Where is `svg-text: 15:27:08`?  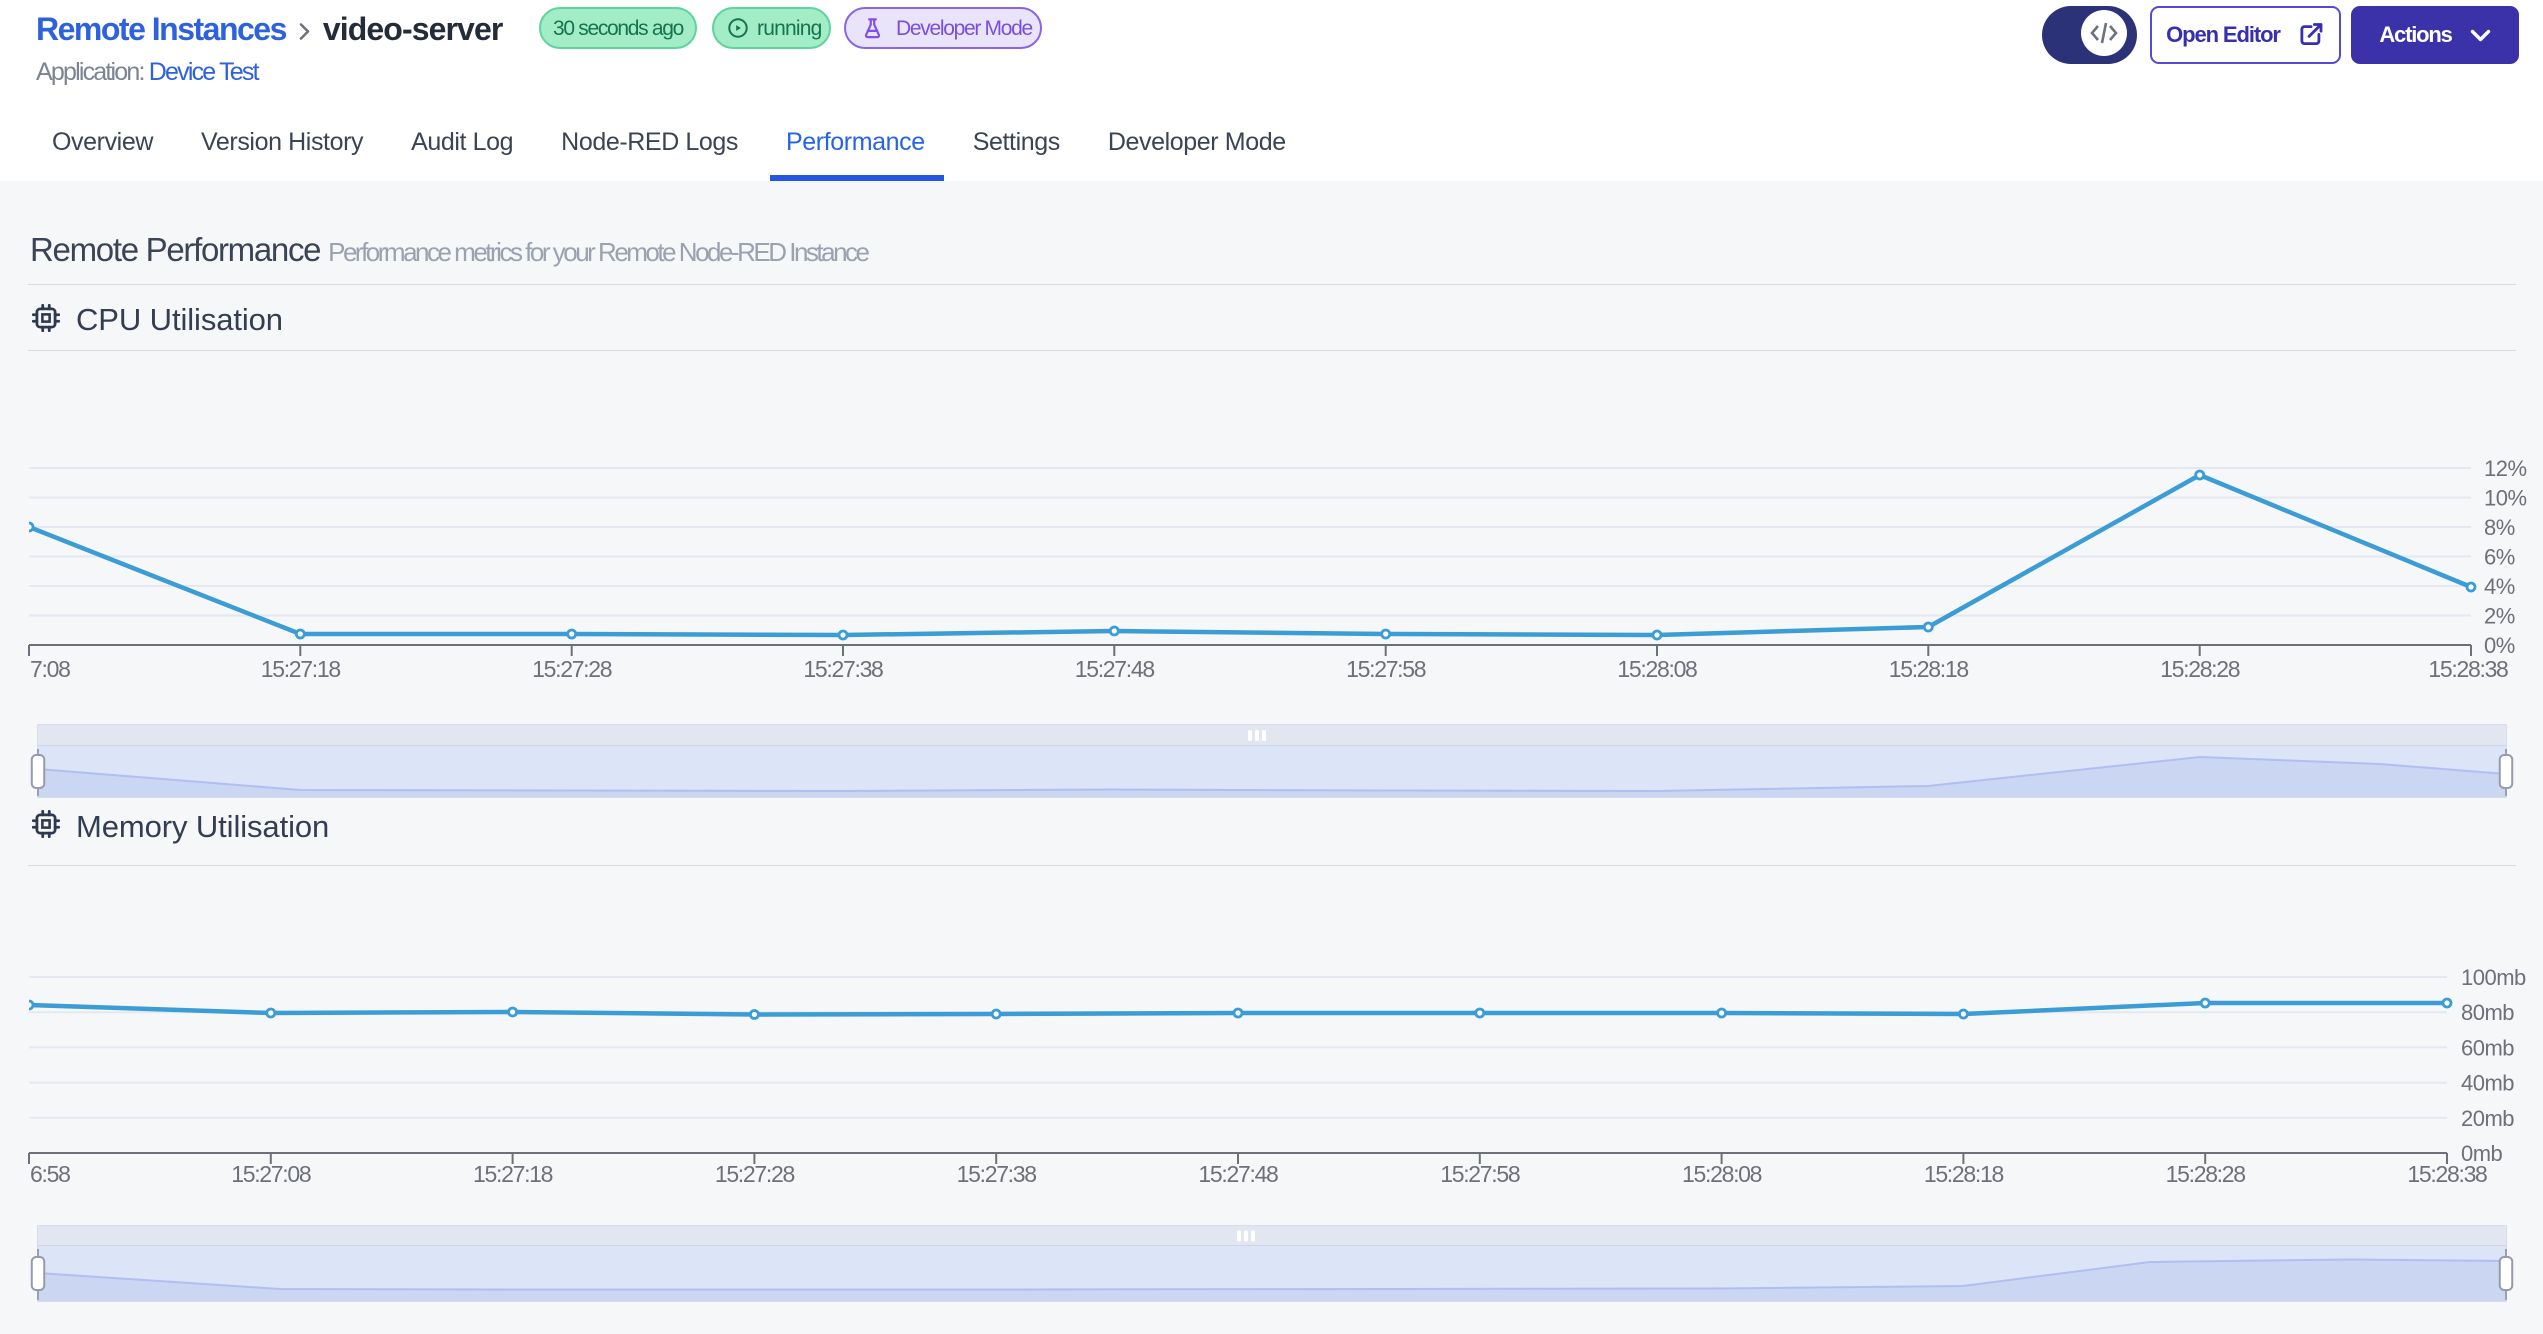 svg-text: 15:27:08 is located at coordinates (271, 1174).